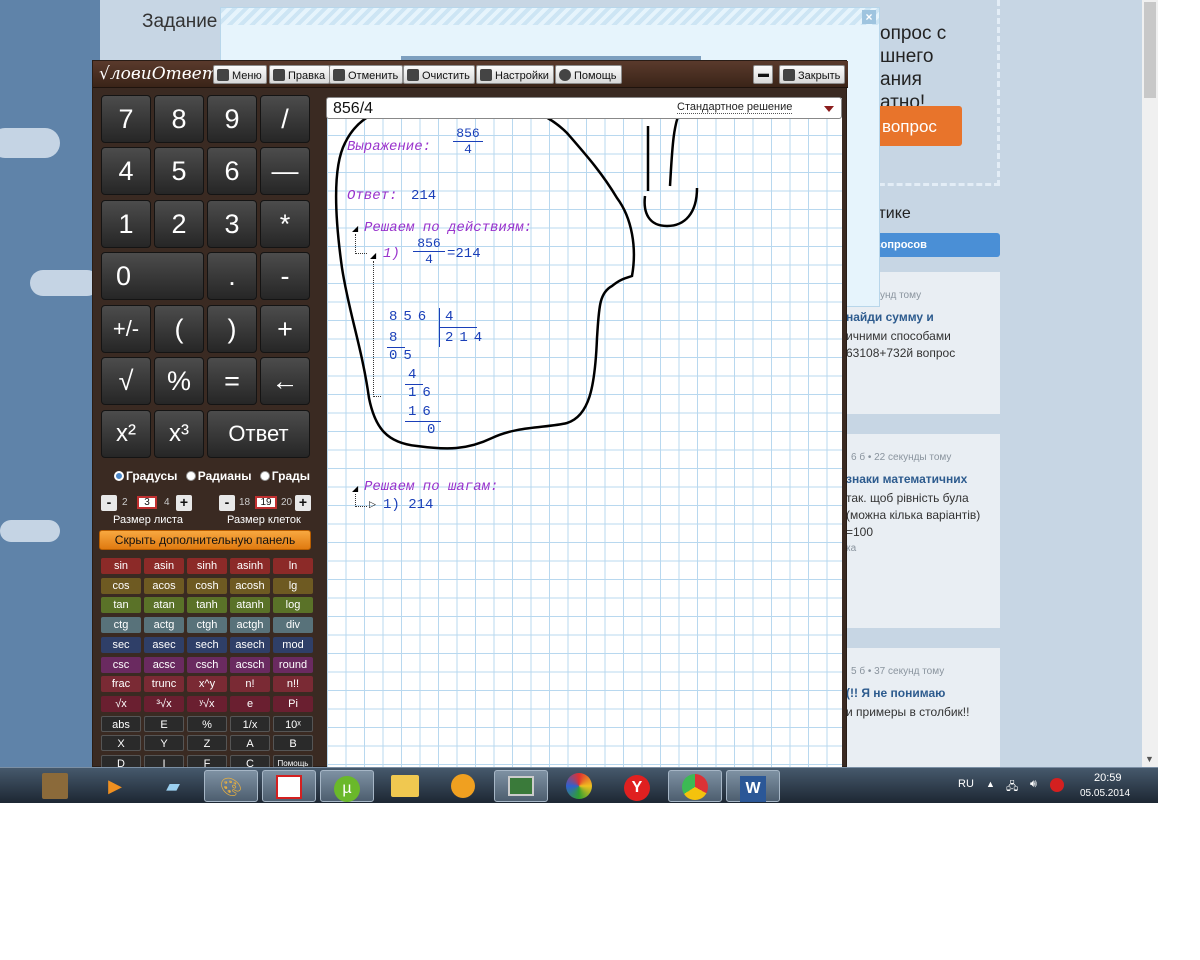  What do you see at coordinates (121, 703) in the screenshot?
I see `function-key: √x` at bounding box center [121, 703].